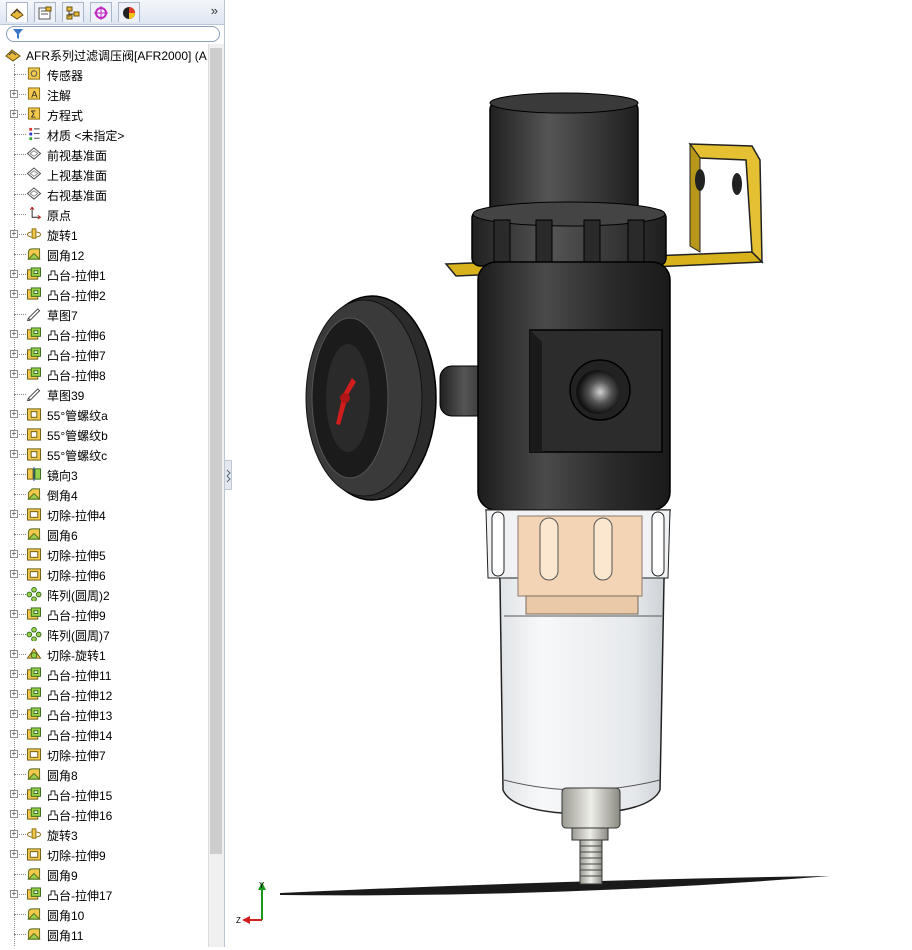  What do you see at coordinates (214, 10) in the screenshot?
I see `more-tabs-chevron: »` at bounding box center [214, 10].